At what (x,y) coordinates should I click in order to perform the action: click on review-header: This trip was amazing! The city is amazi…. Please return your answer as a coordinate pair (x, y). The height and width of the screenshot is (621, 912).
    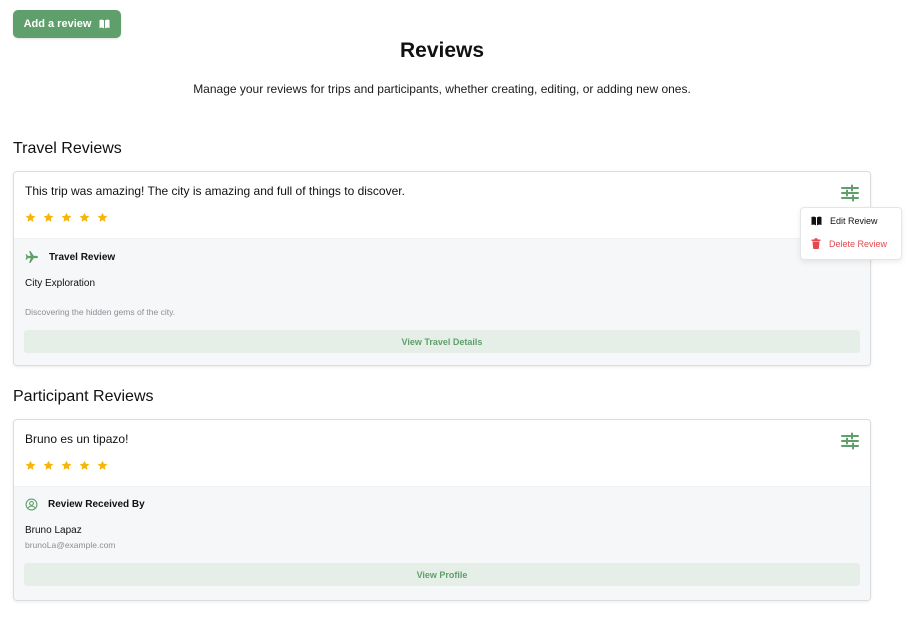
    Looking at the image, I should click on (442, 205).